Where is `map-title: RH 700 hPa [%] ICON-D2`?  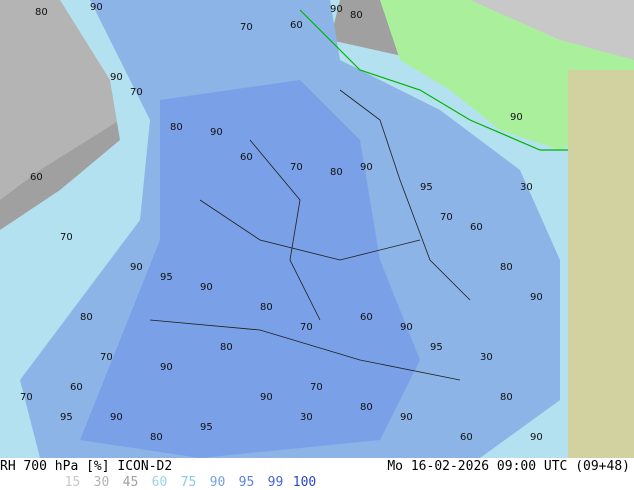 map-title: RH 700 hPa [%] ICON-D2 is located at coordinates (86, 466).